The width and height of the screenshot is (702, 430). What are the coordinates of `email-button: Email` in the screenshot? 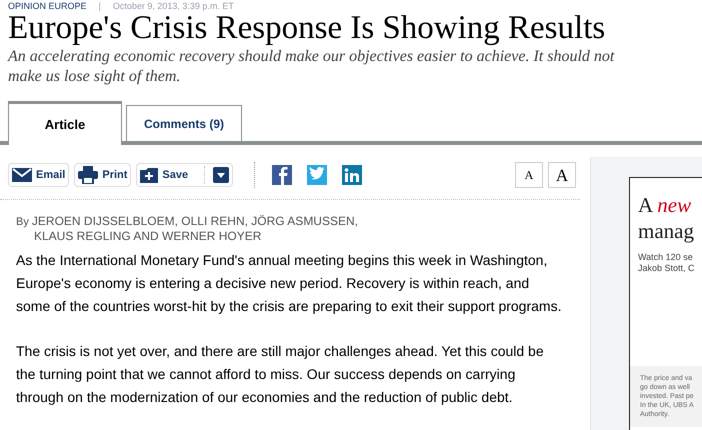 It's located at (39, 175).